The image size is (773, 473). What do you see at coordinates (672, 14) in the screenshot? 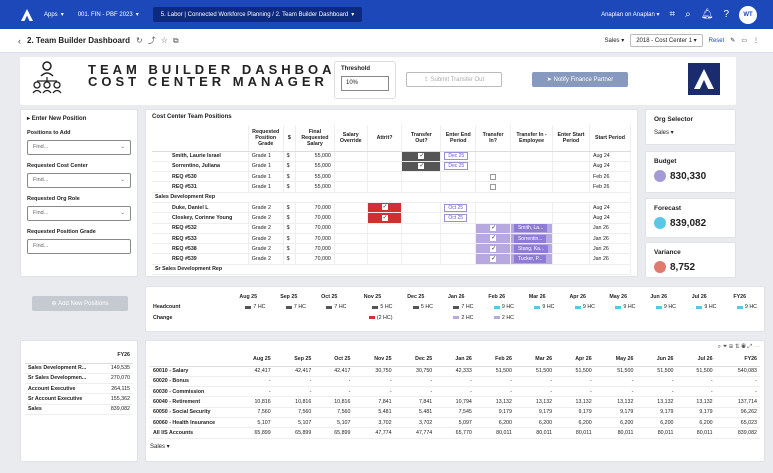
I see `grid-icon: ⌗` at bounding box center [672, 14].